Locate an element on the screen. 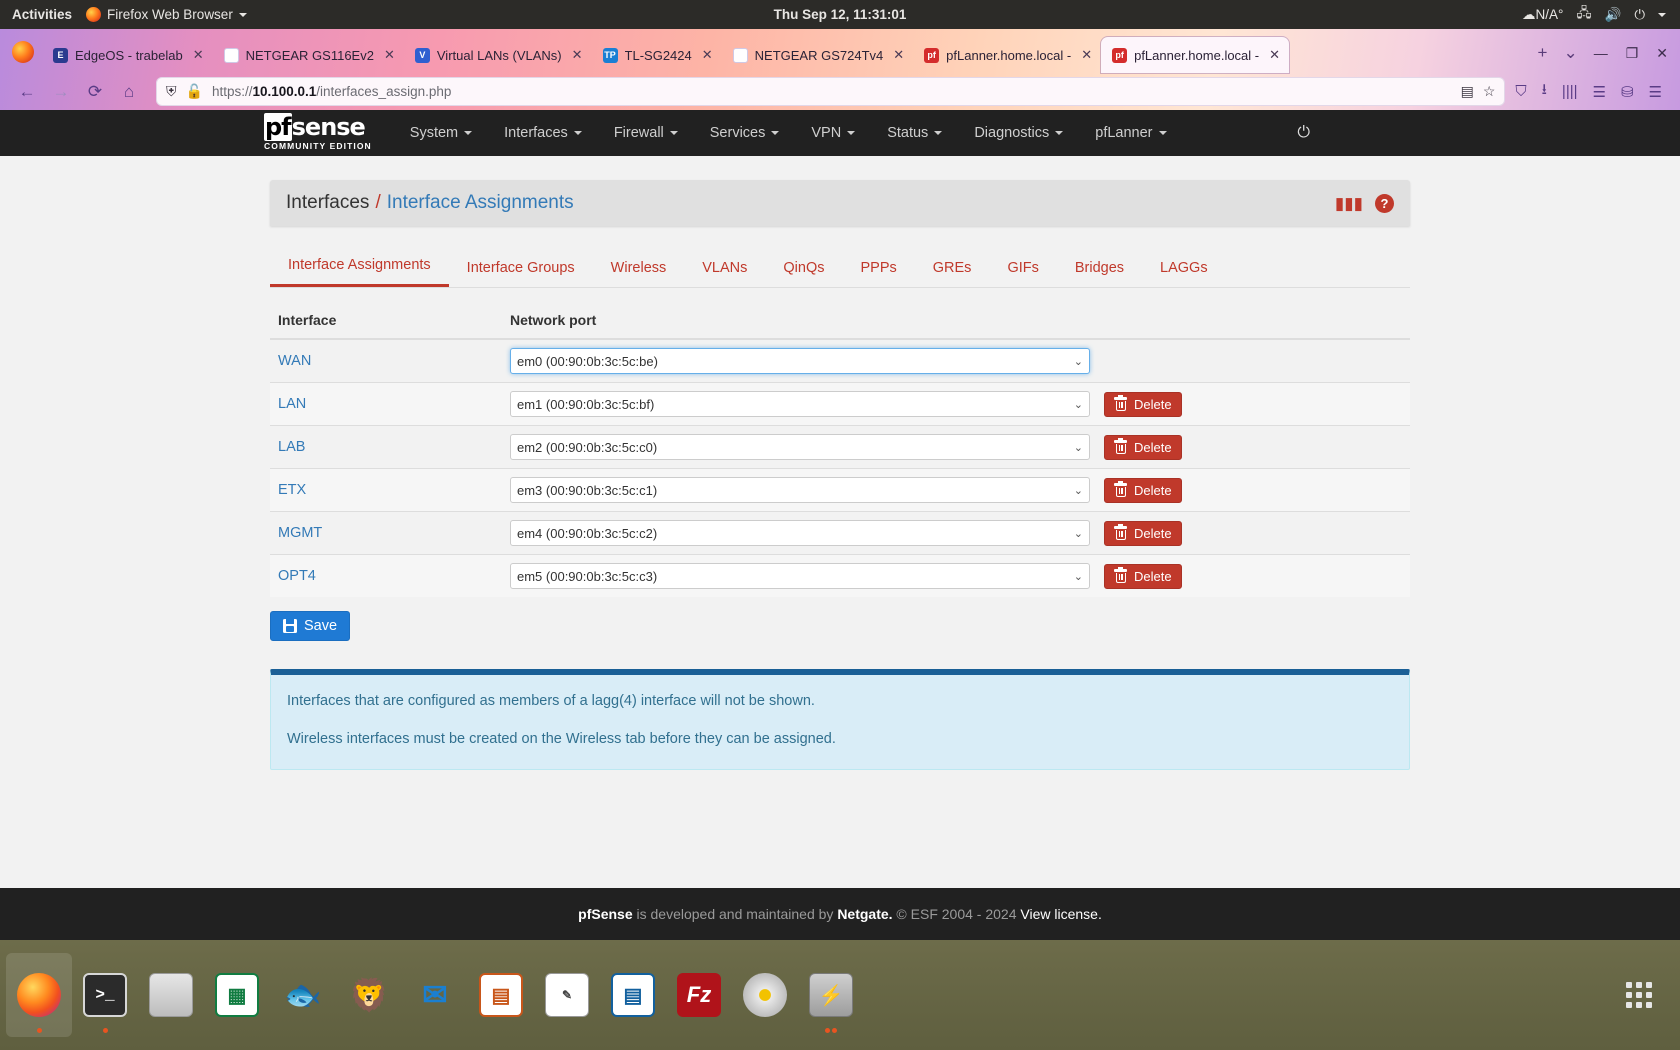 Image resolution: width=1680 pixels, height=1050 pixels. tab-ppps: PPPs is located at coordinates (879, 269).